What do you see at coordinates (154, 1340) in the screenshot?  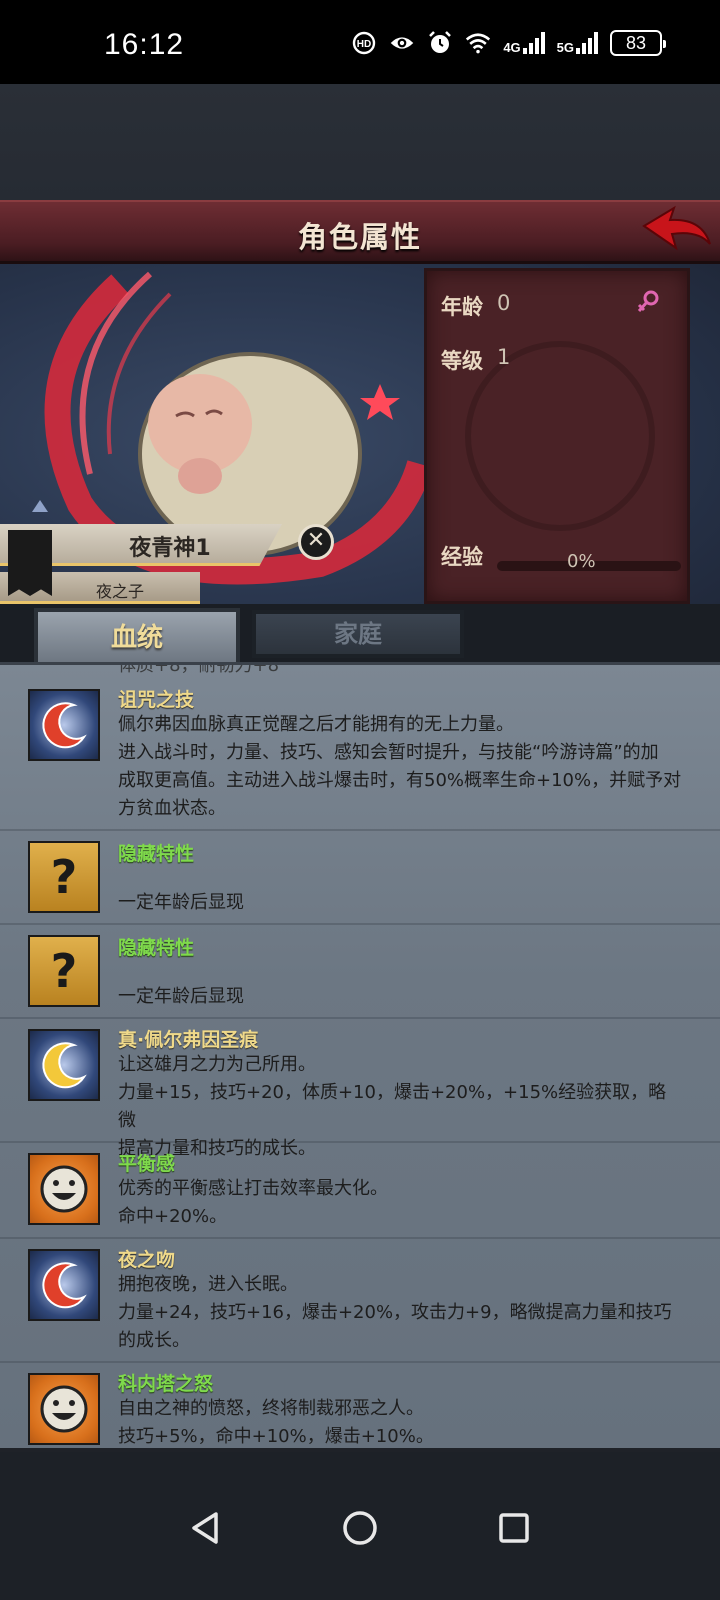 I see `trait-desc-line: 的成长。` at bounding box center [154, 1340].